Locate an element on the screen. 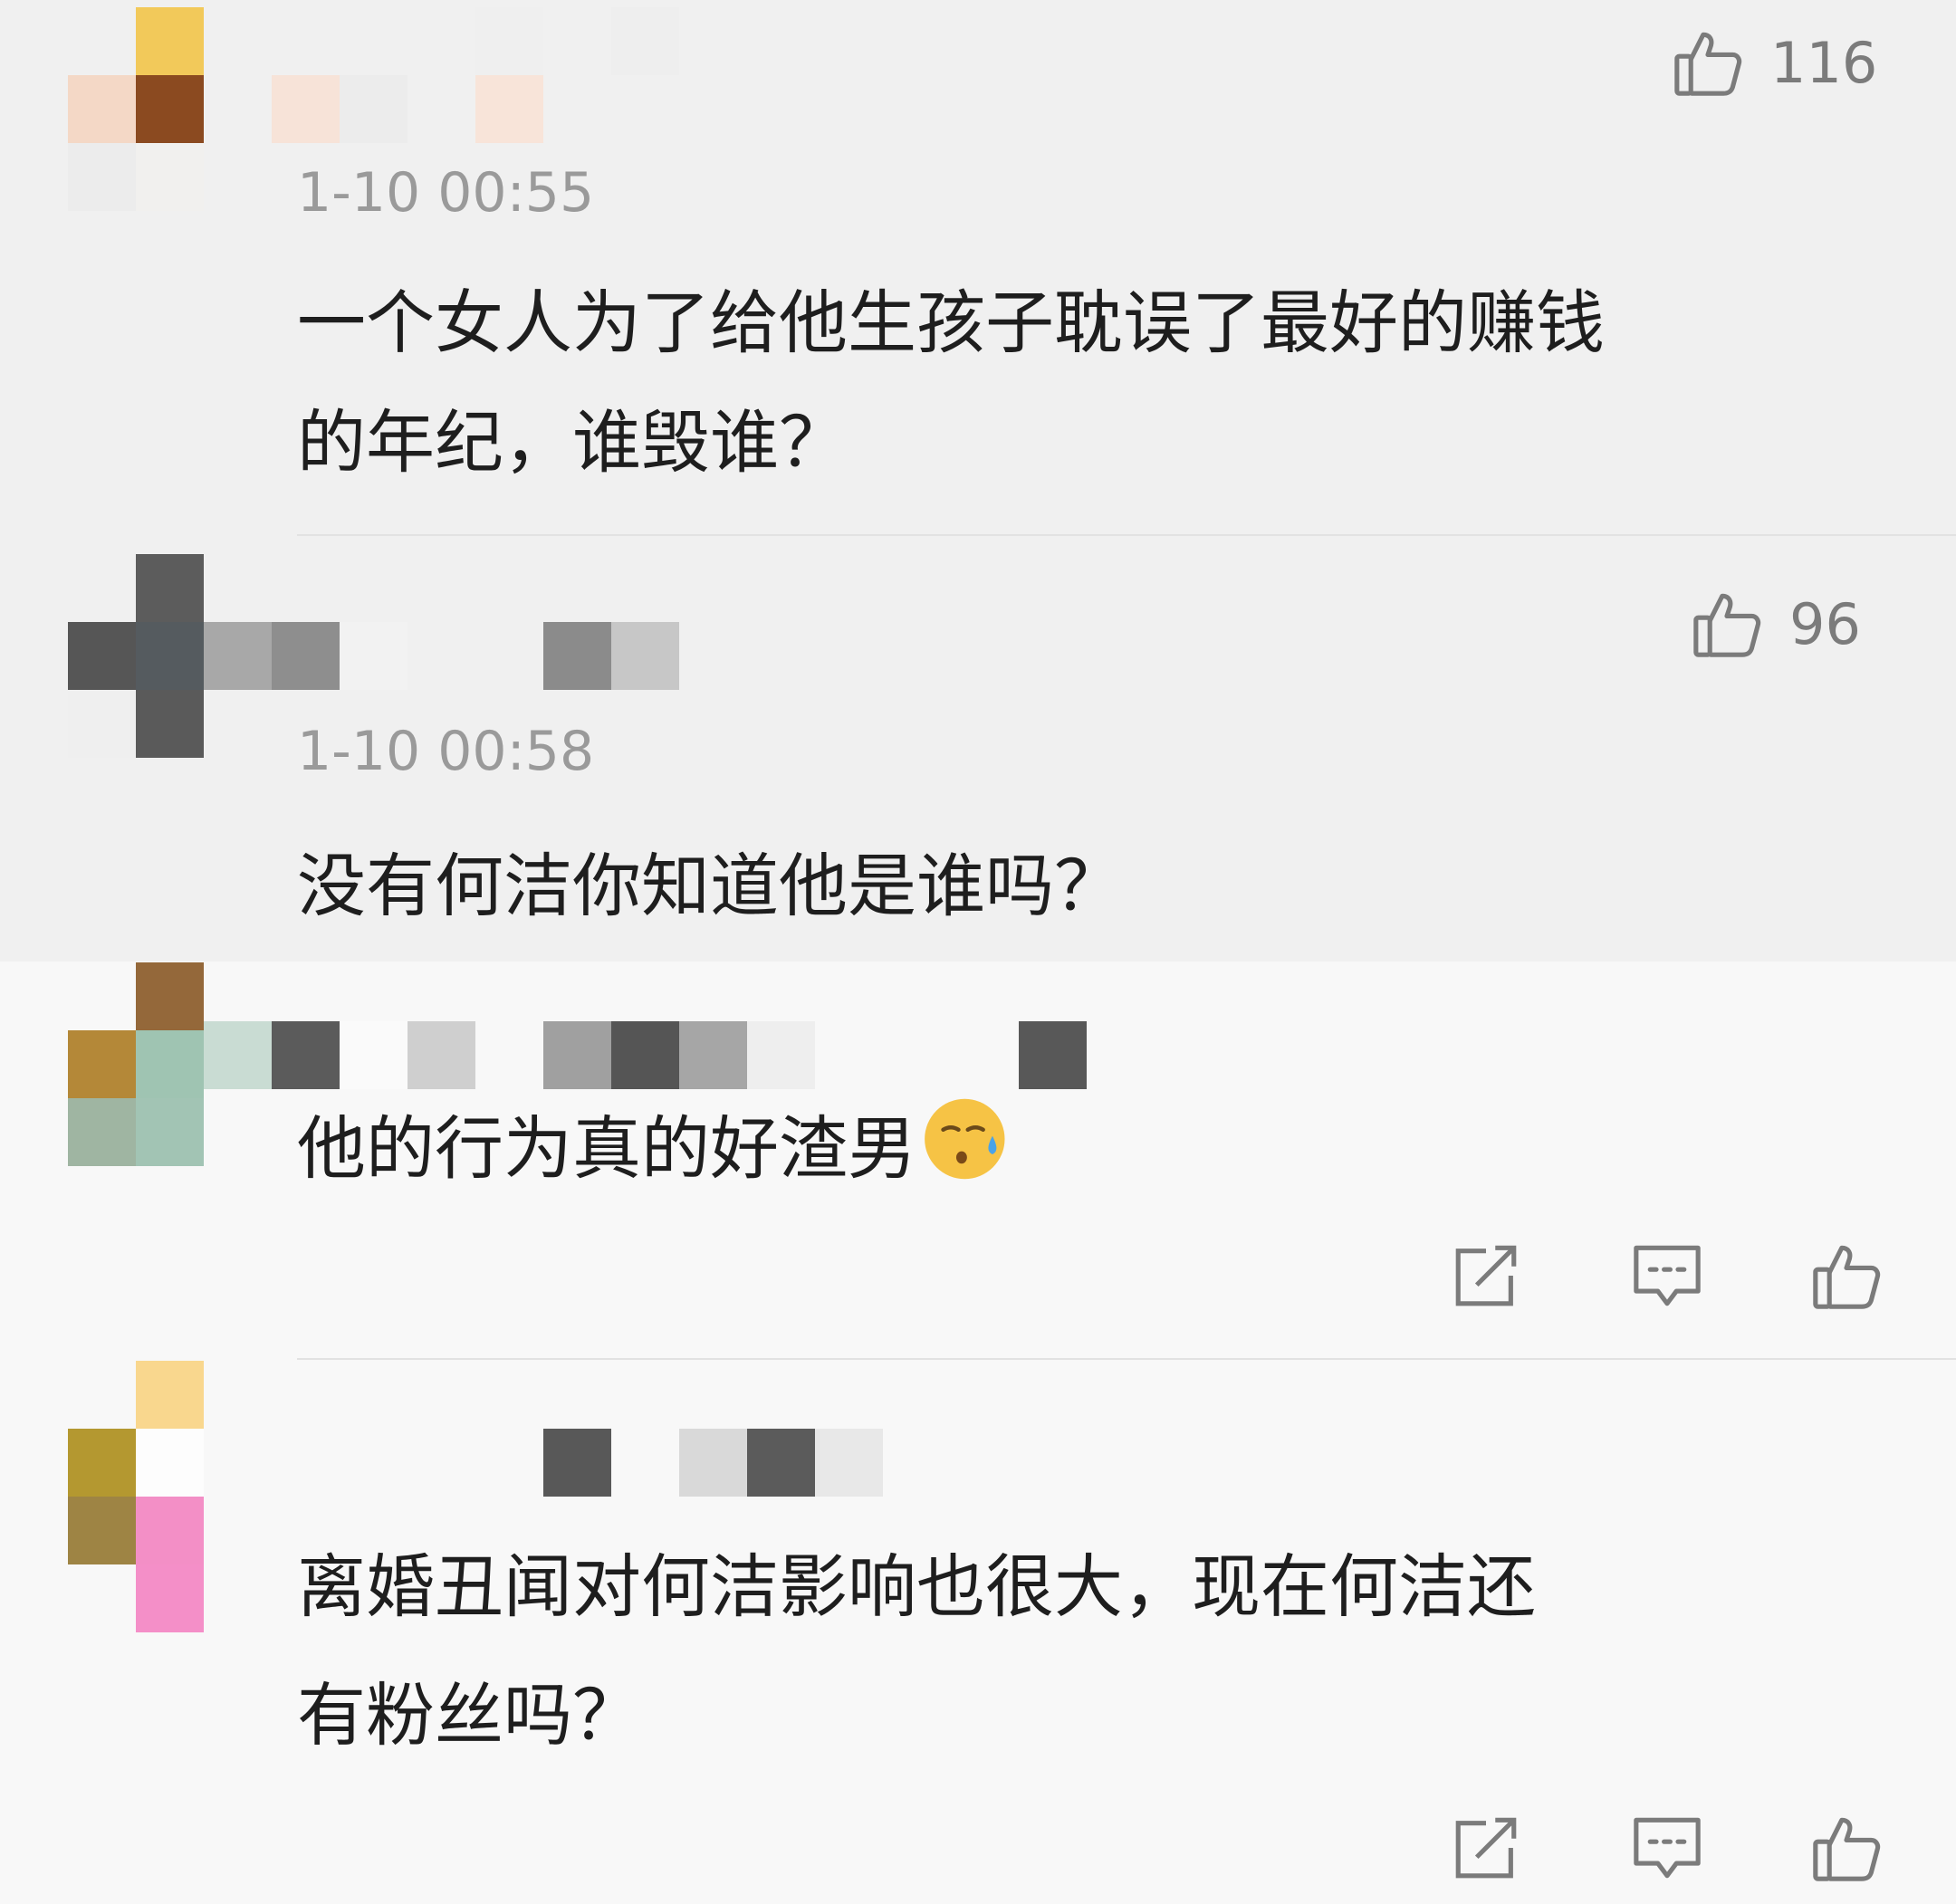 This screenshot has height=1904, width=1956. comment-text-line: 的年纪，谁毁谁？ is located at coordinates (572, 443).